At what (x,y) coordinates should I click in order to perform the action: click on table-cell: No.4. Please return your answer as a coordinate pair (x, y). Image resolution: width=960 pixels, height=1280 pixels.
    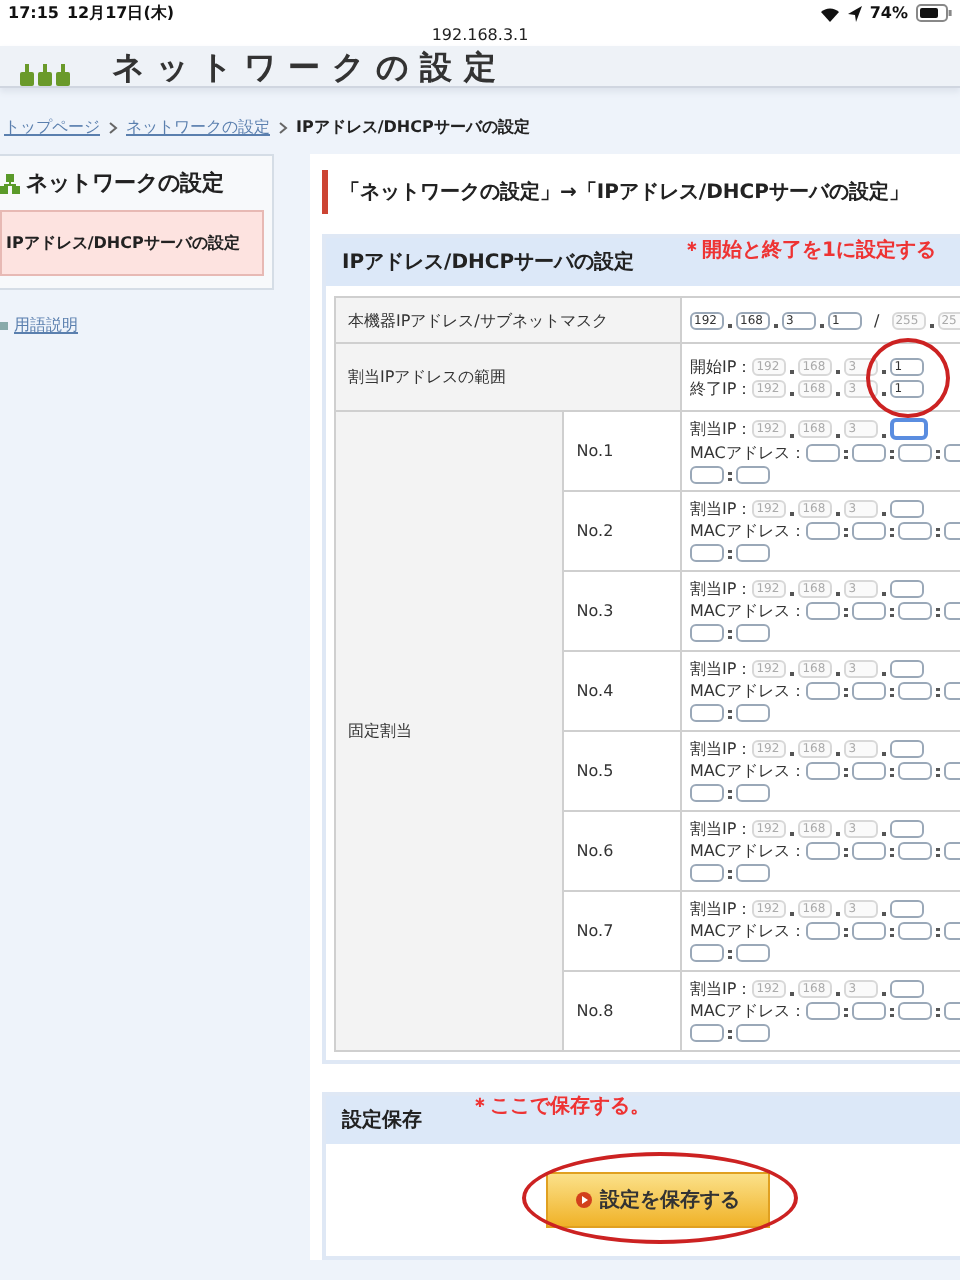
    Looking at the image, I should click on (622, 691).